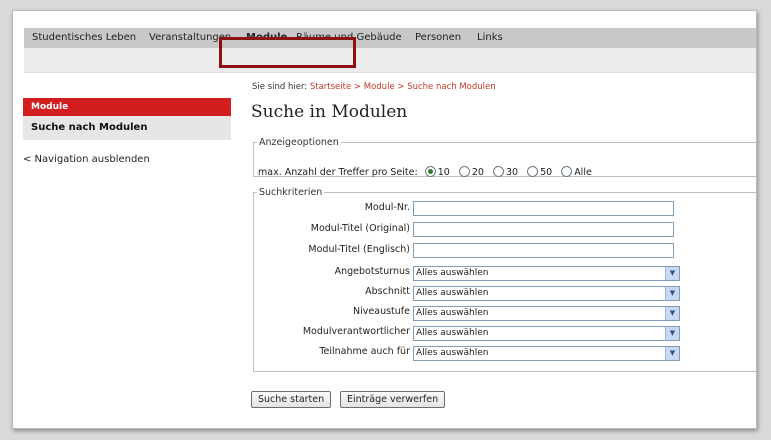  Describe the element at coordinates (477, 172) in the screenshot. I see `radio-20-label: 20` at that location.